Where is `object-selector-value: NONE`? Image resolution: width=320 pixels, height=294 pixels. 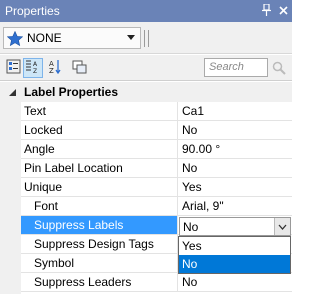 object-selector-value: NONE is located at coordinates (44, 38).